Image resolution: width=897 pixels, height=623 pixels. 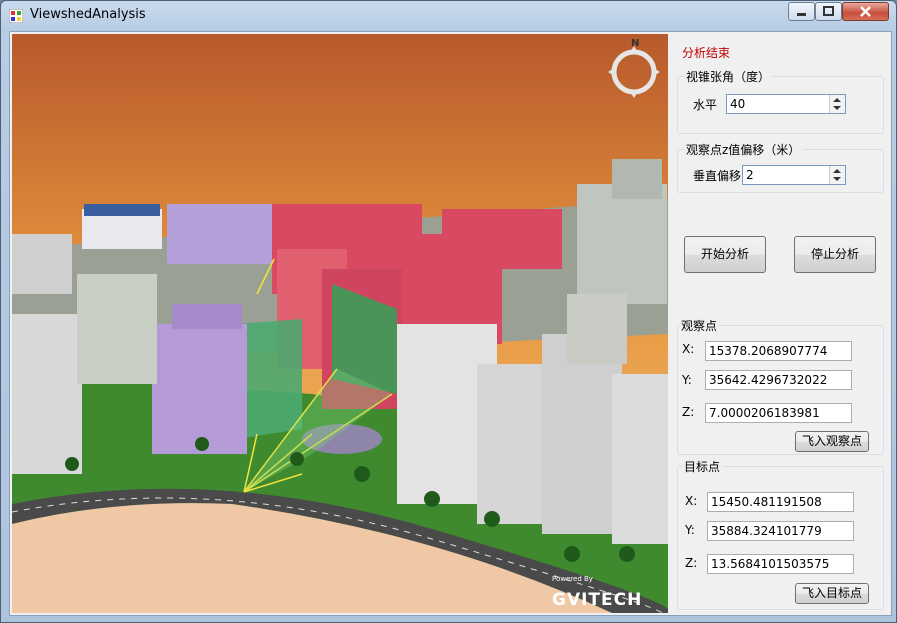 I want to click on observer-x-label: X:, so click(x=688, y=349).